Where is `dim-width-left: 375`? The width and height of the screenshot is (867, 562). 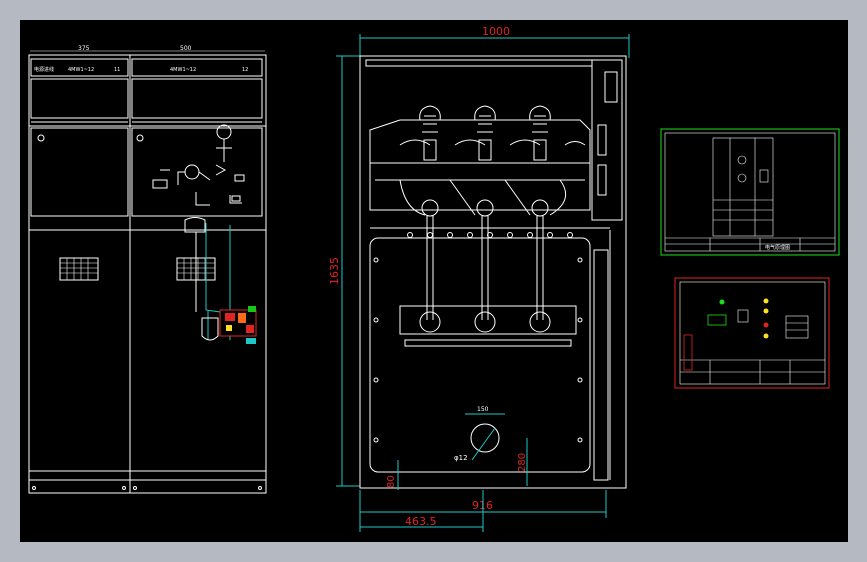 dim-width-left: 375 is located at coordinates (84, 48).